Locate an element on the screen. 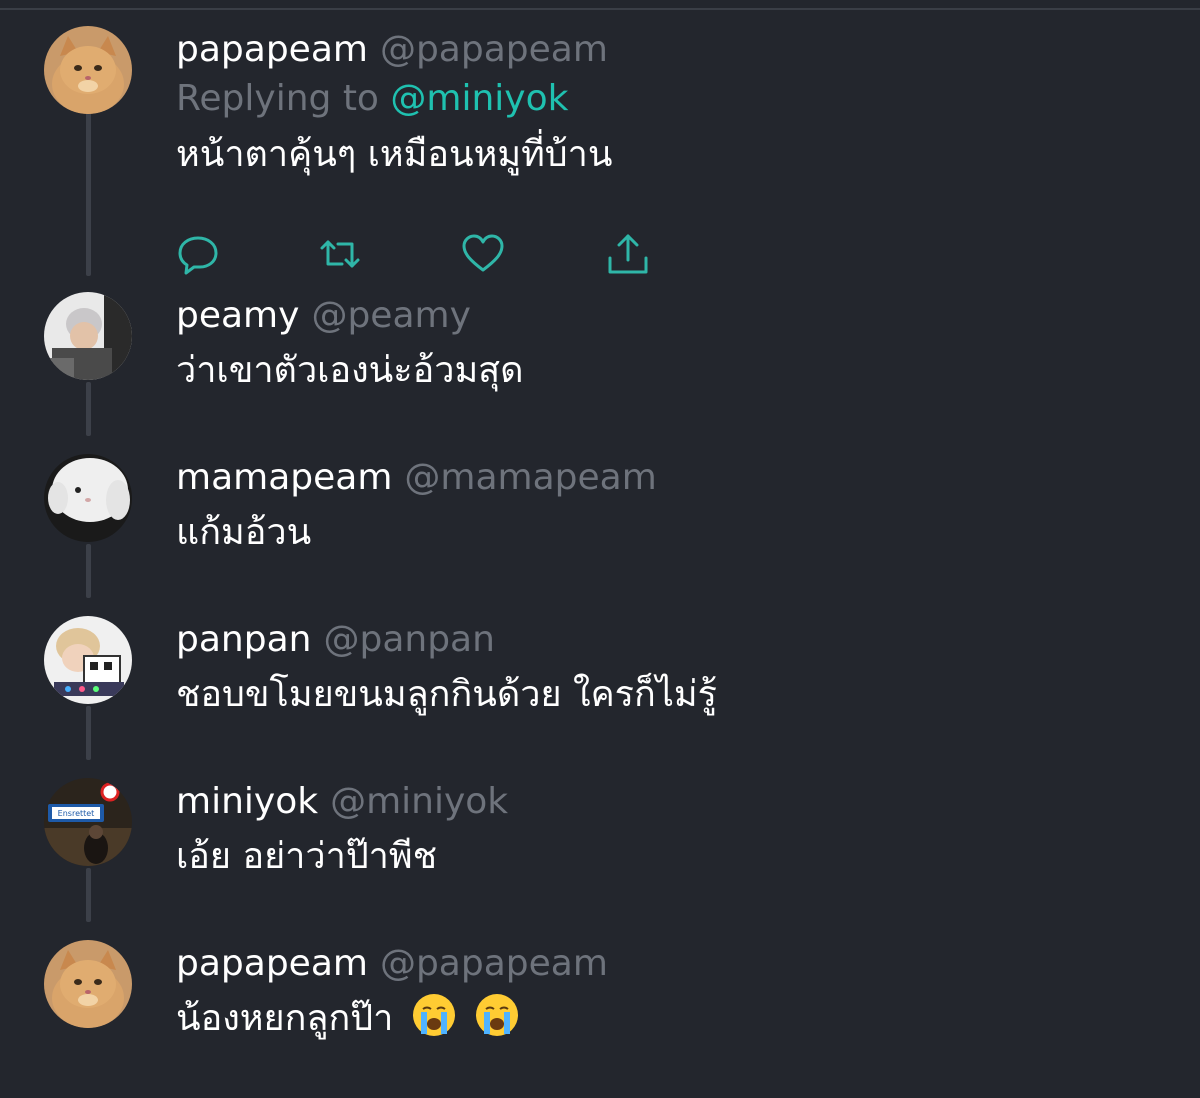 This screenshot has height=1098, width=1200. tweet-actions is located at coordinates (426, 256).